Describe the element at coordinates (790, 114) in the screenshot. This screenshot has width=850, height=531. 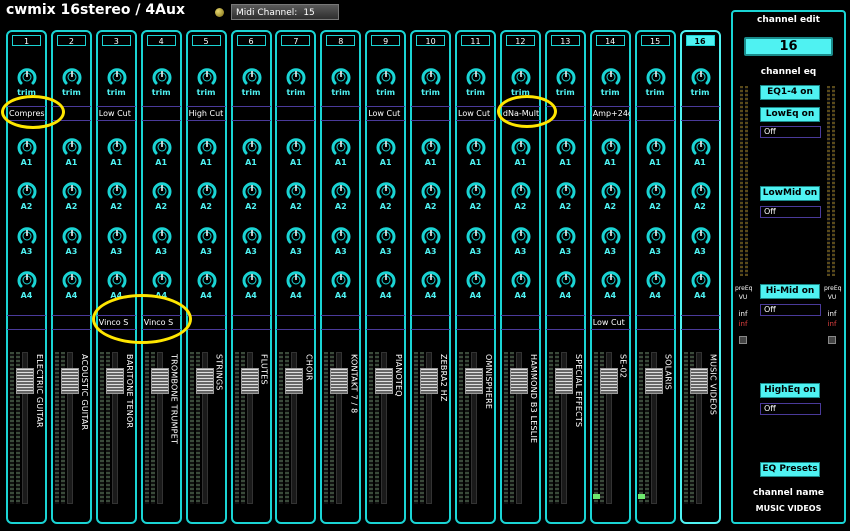
I see `loweq-on-button: LowEq on` at that location.